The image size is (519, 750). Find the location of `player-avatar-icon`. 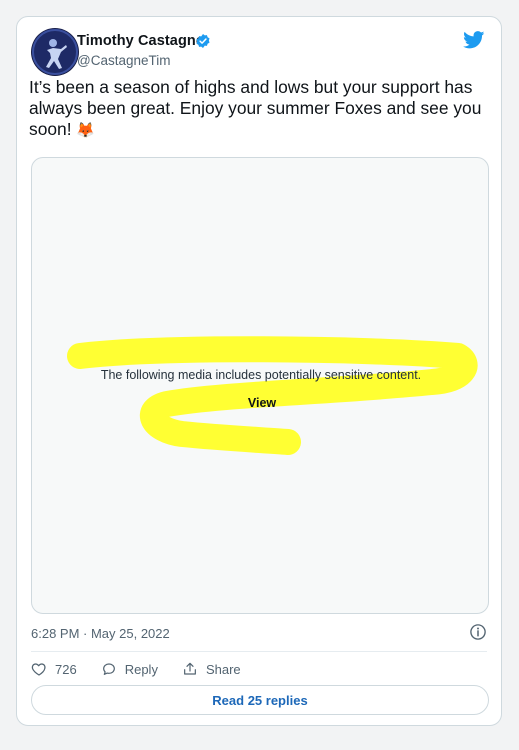

player-avatar-icon is located at coordinates (55, 52).